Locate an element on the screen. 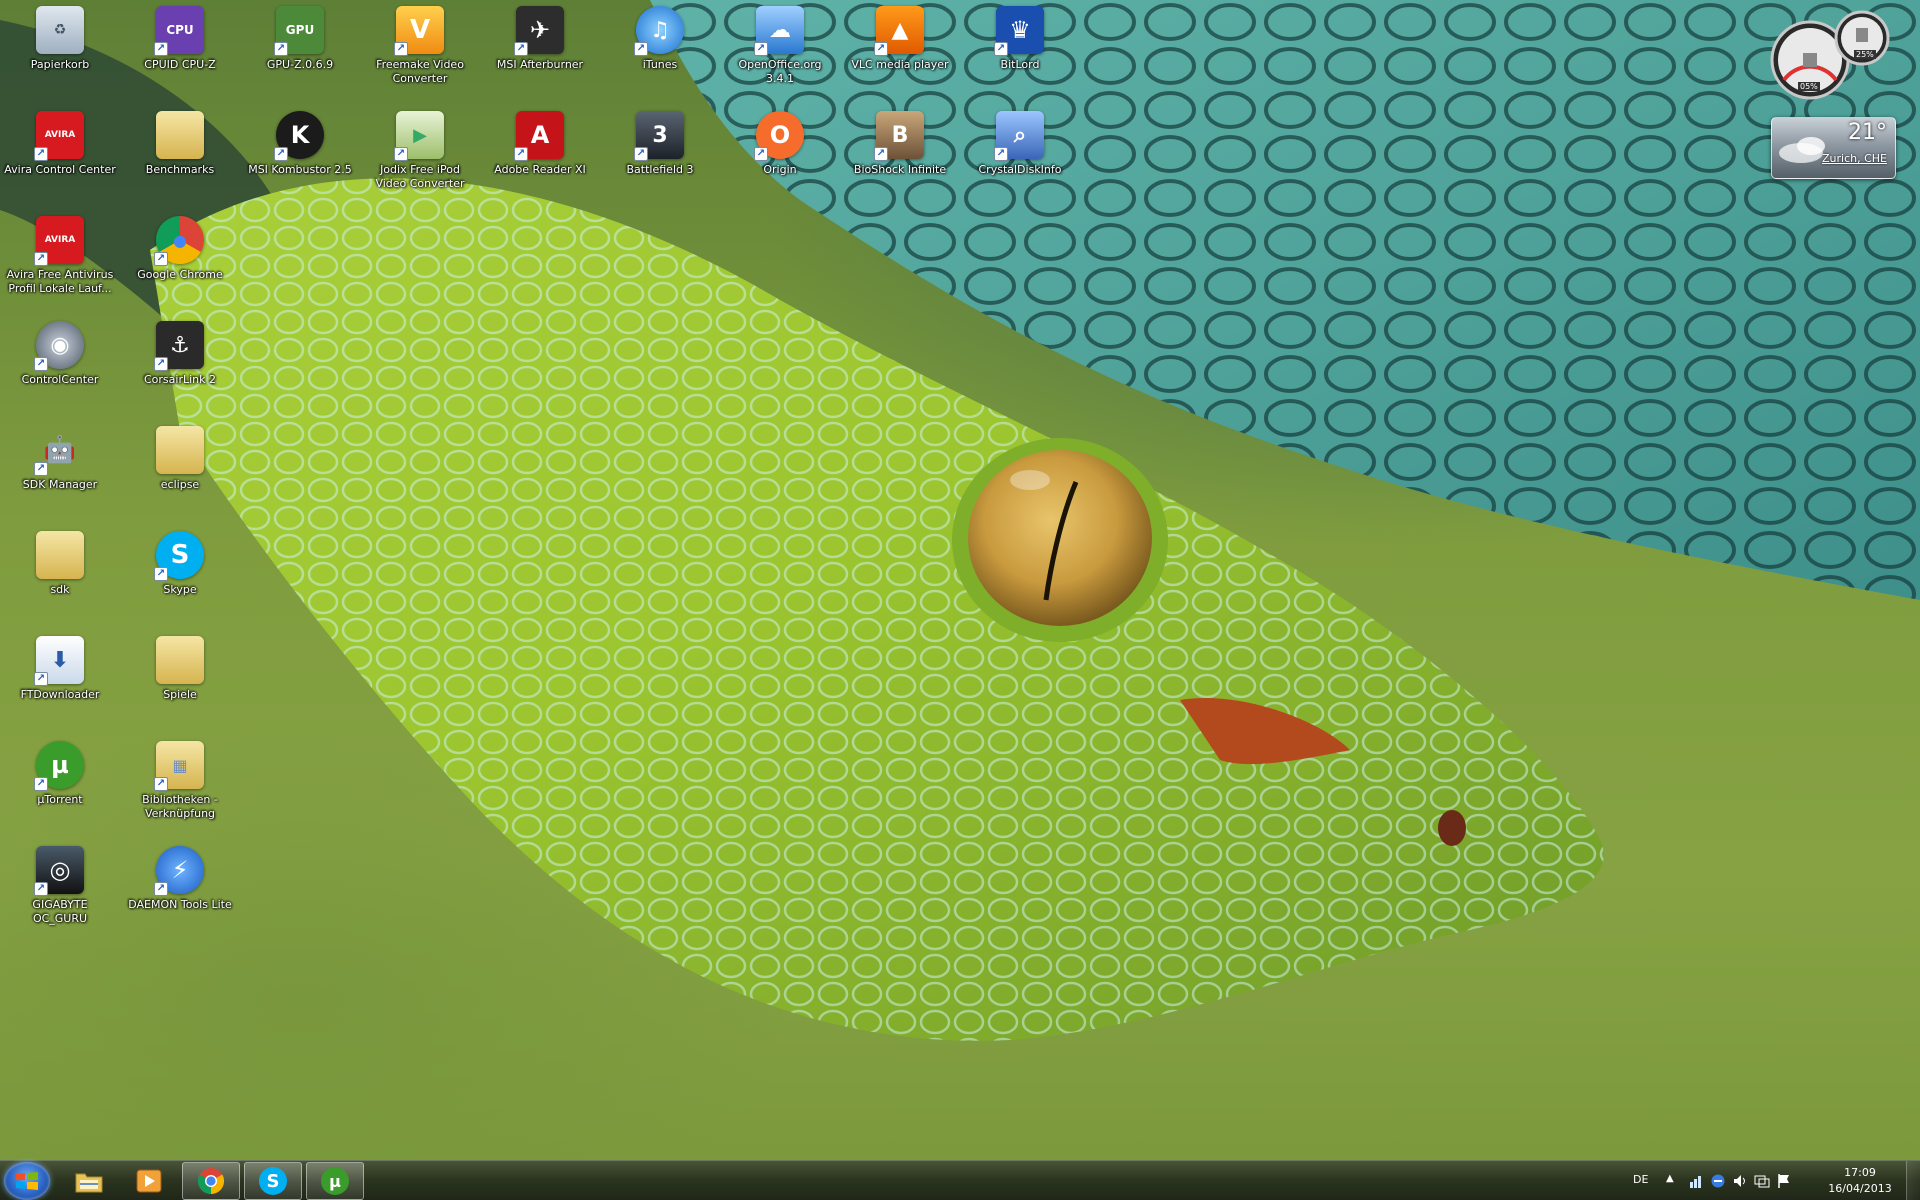 The height and width of the screenshot is (1200, 1920). desktop-icon-battlefield-3: 3 ↗ Battlefield 3 is located at coordinates (660, 155).